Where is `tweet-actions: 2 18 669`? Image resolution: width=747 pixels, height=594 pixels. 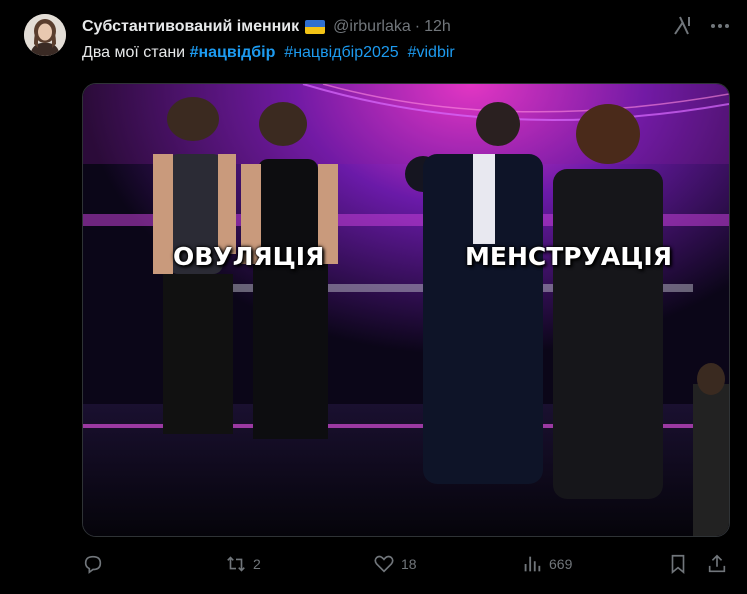 tweet-actions: 2 18 669 is located at coordinates (406, 564).